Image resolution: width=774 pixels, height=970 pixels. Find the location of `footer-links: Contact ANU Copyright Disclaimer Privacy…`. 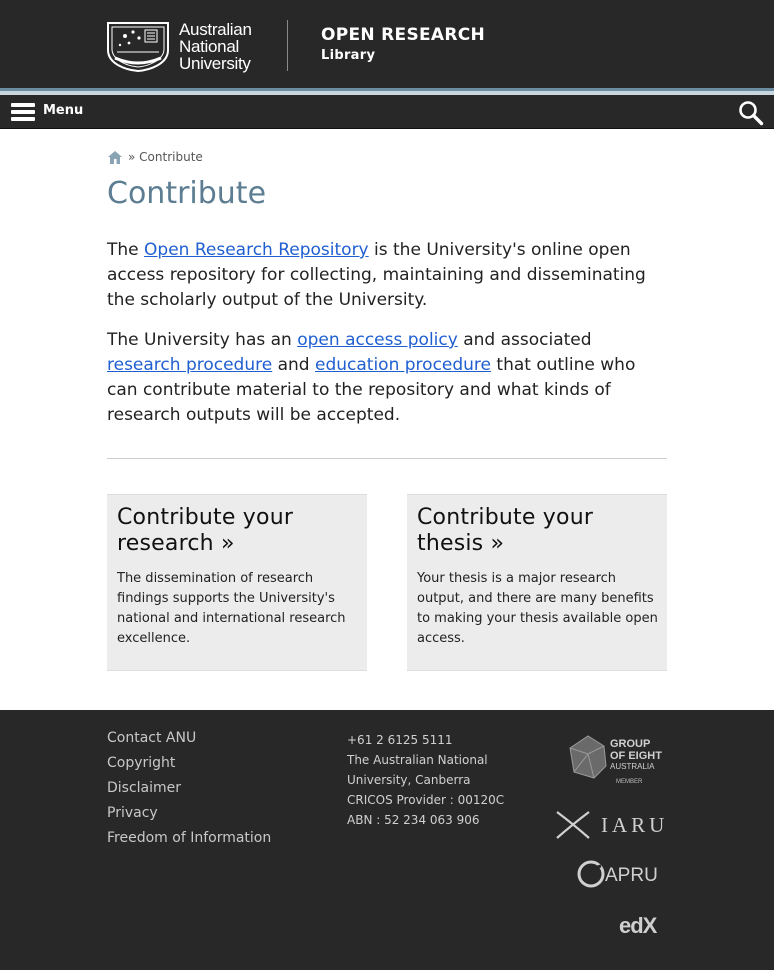

footer-links: Contact ANU Copyright Disclaimer Privacy… is located at coordinates (189, 788).